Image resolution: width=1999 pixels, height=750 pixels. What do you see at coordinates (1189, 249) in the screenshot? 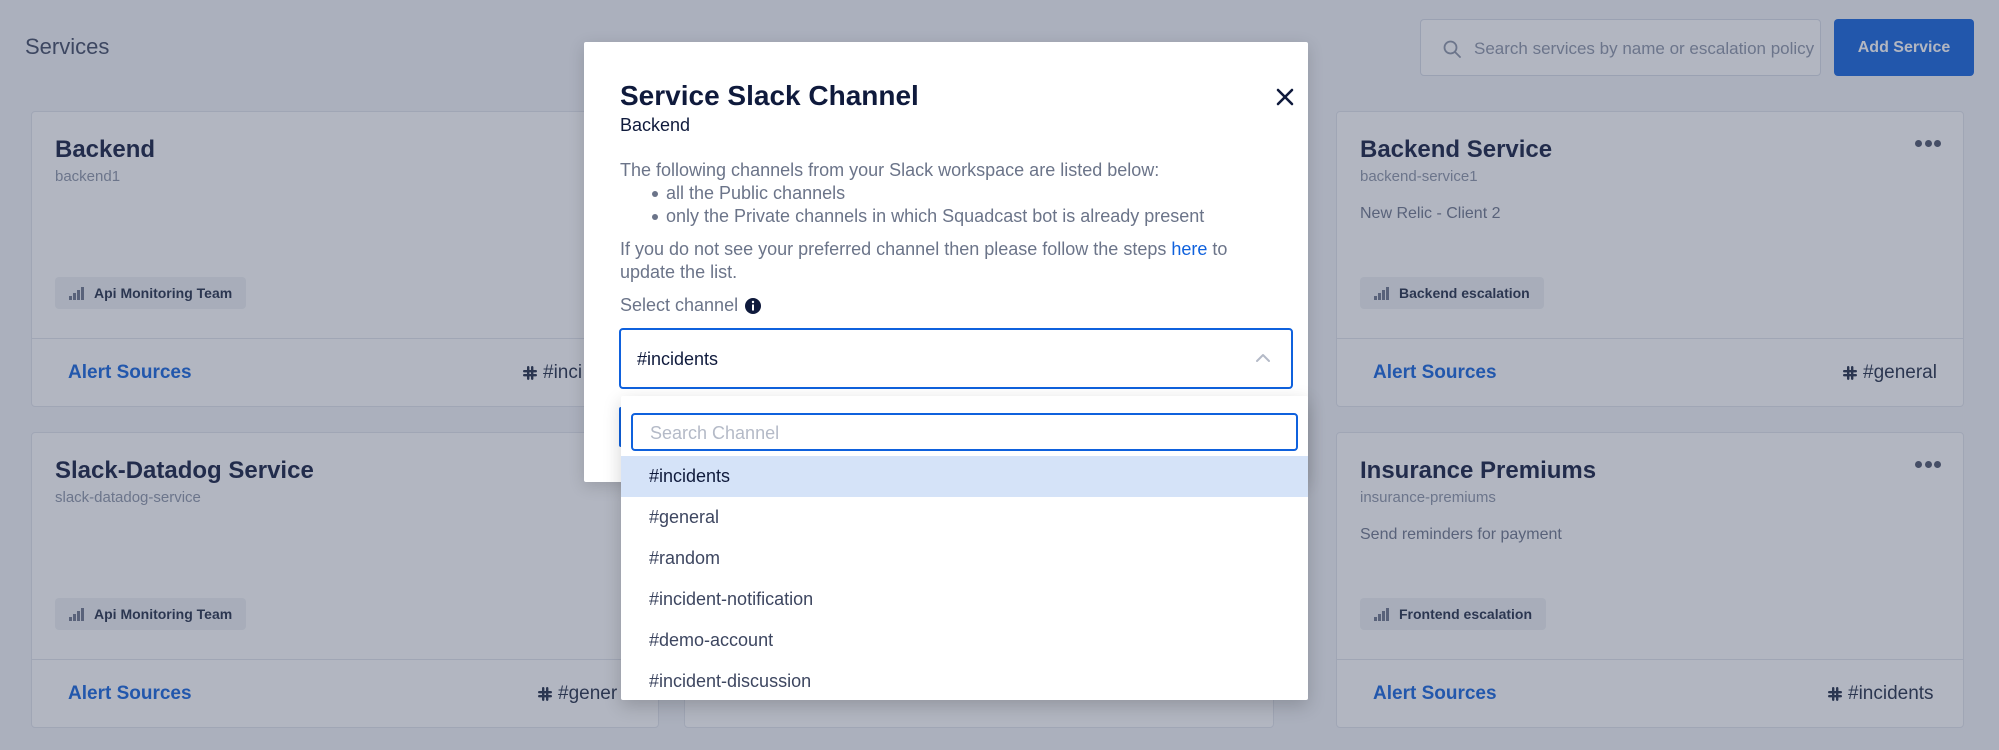
I see `help-link: here` at bounding box center [1189, 249].